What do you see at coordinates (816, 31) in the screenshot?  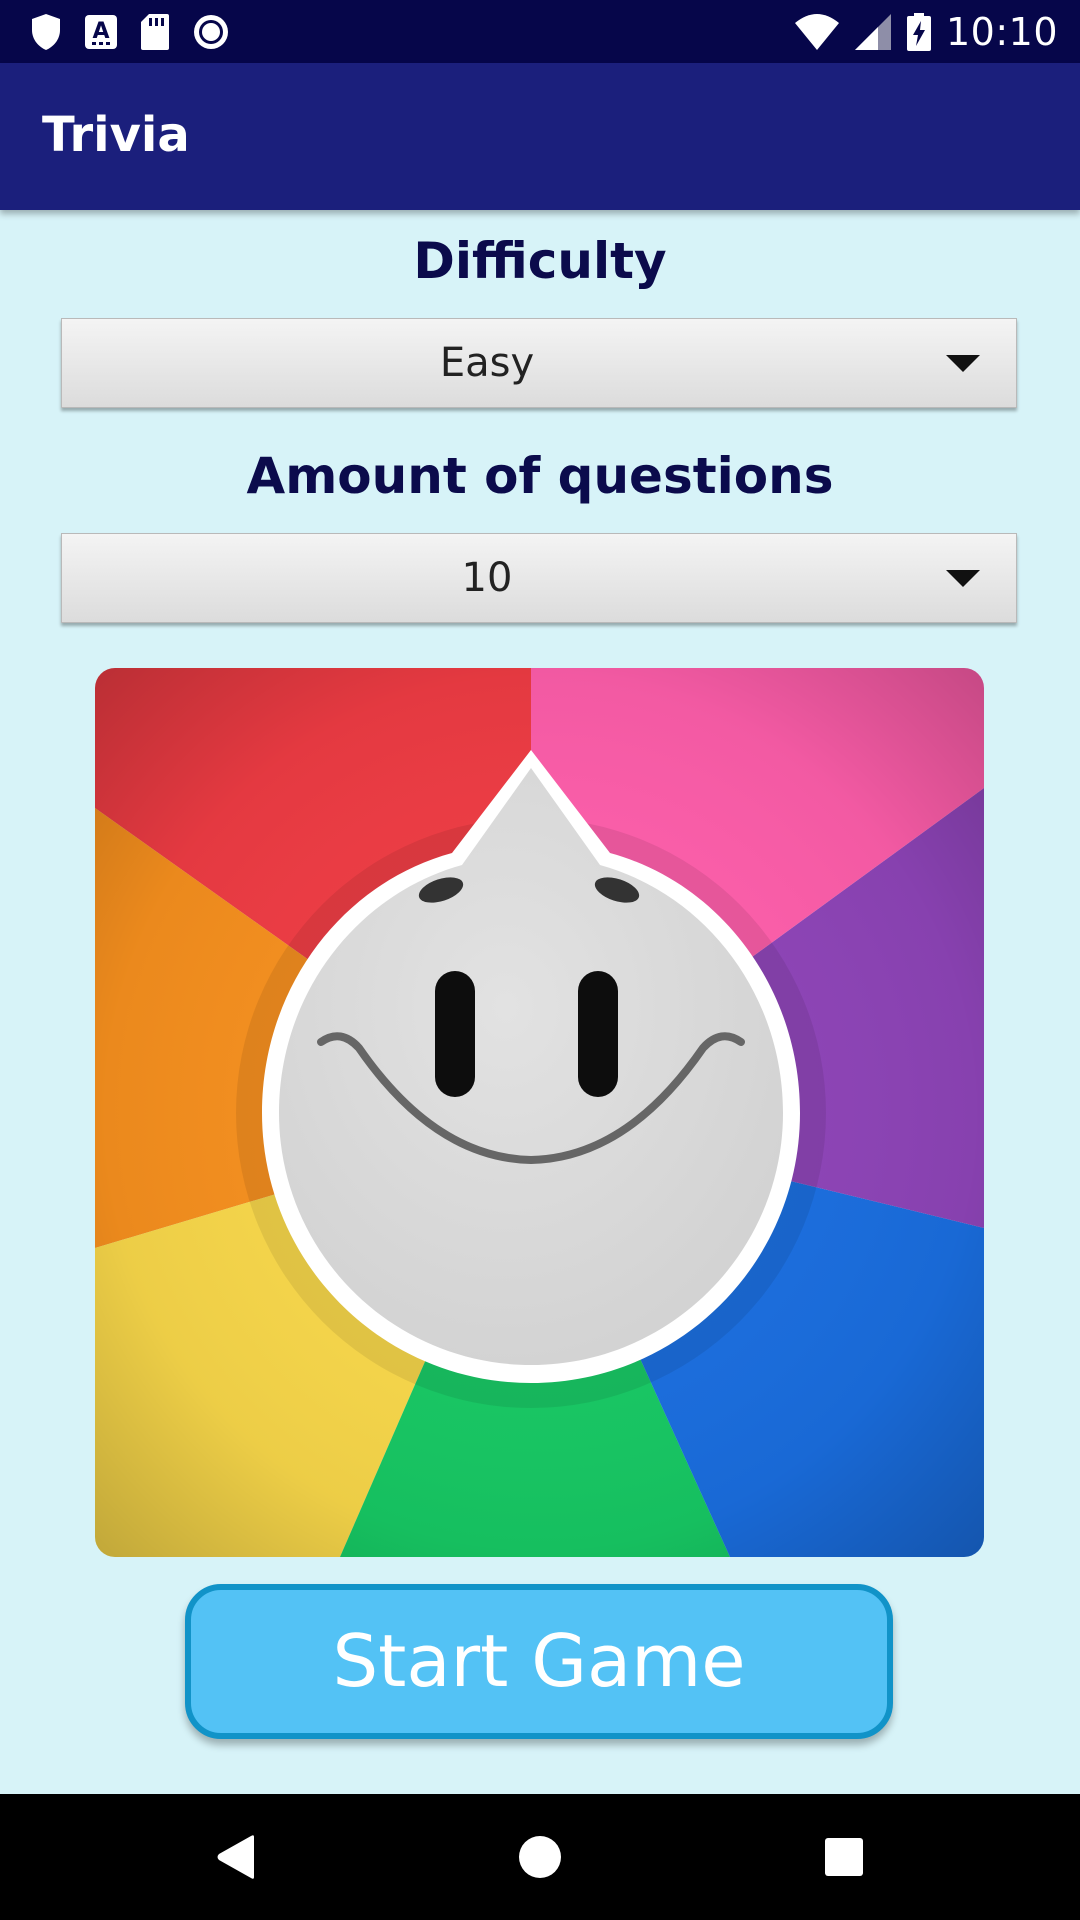 I see `wifi-icon` at bounding box center [816, 31].